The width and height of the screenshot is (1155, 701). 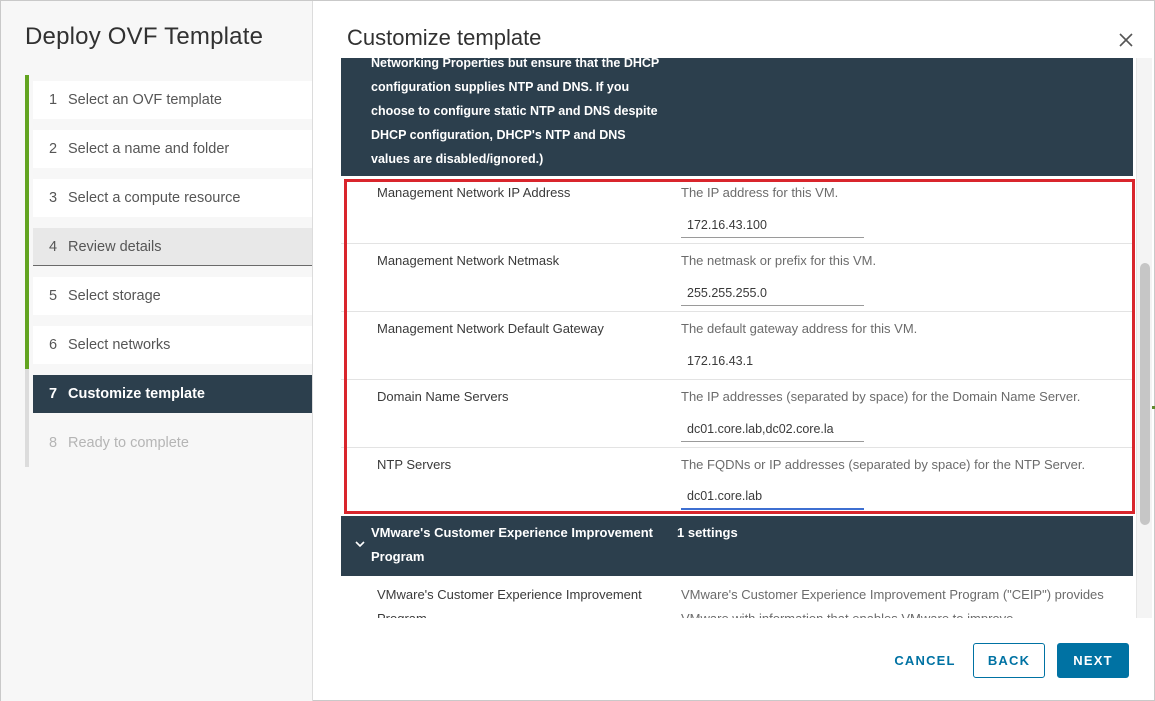 What do you see at coordinates (53, 394) in the screenshot?
I see `step-number: 7` at bounding box center [53, 394].